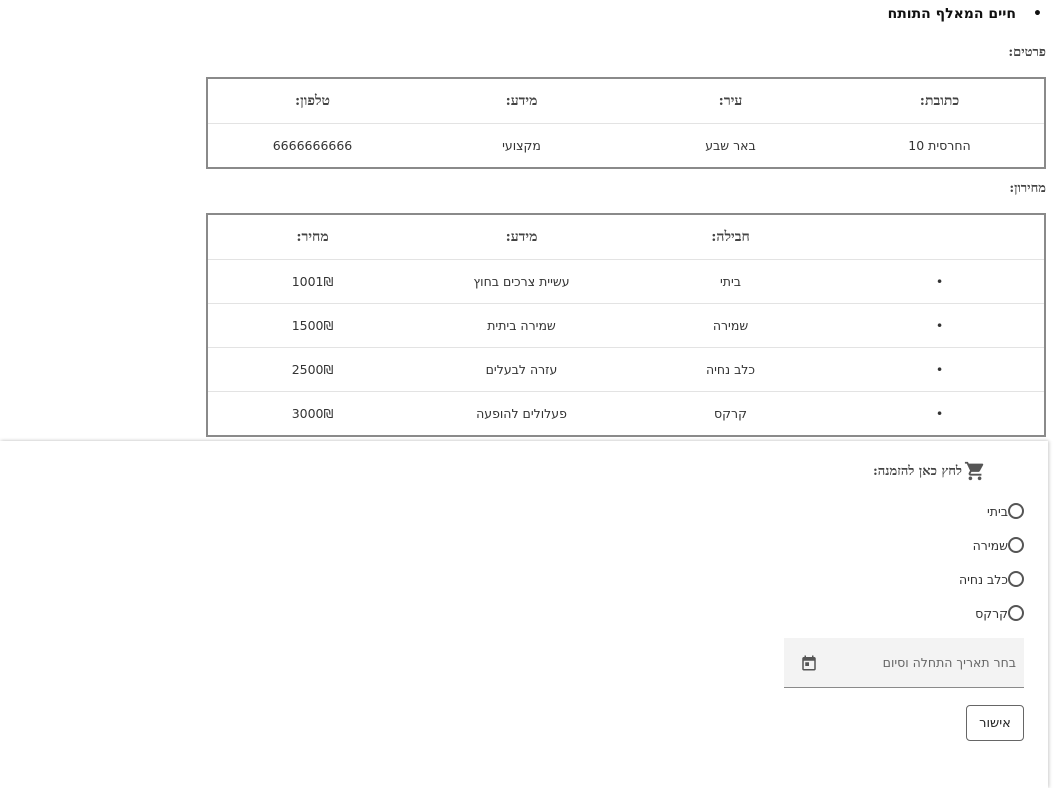  I want to click on radio-option-circus: קרקס, so click(999, 613).